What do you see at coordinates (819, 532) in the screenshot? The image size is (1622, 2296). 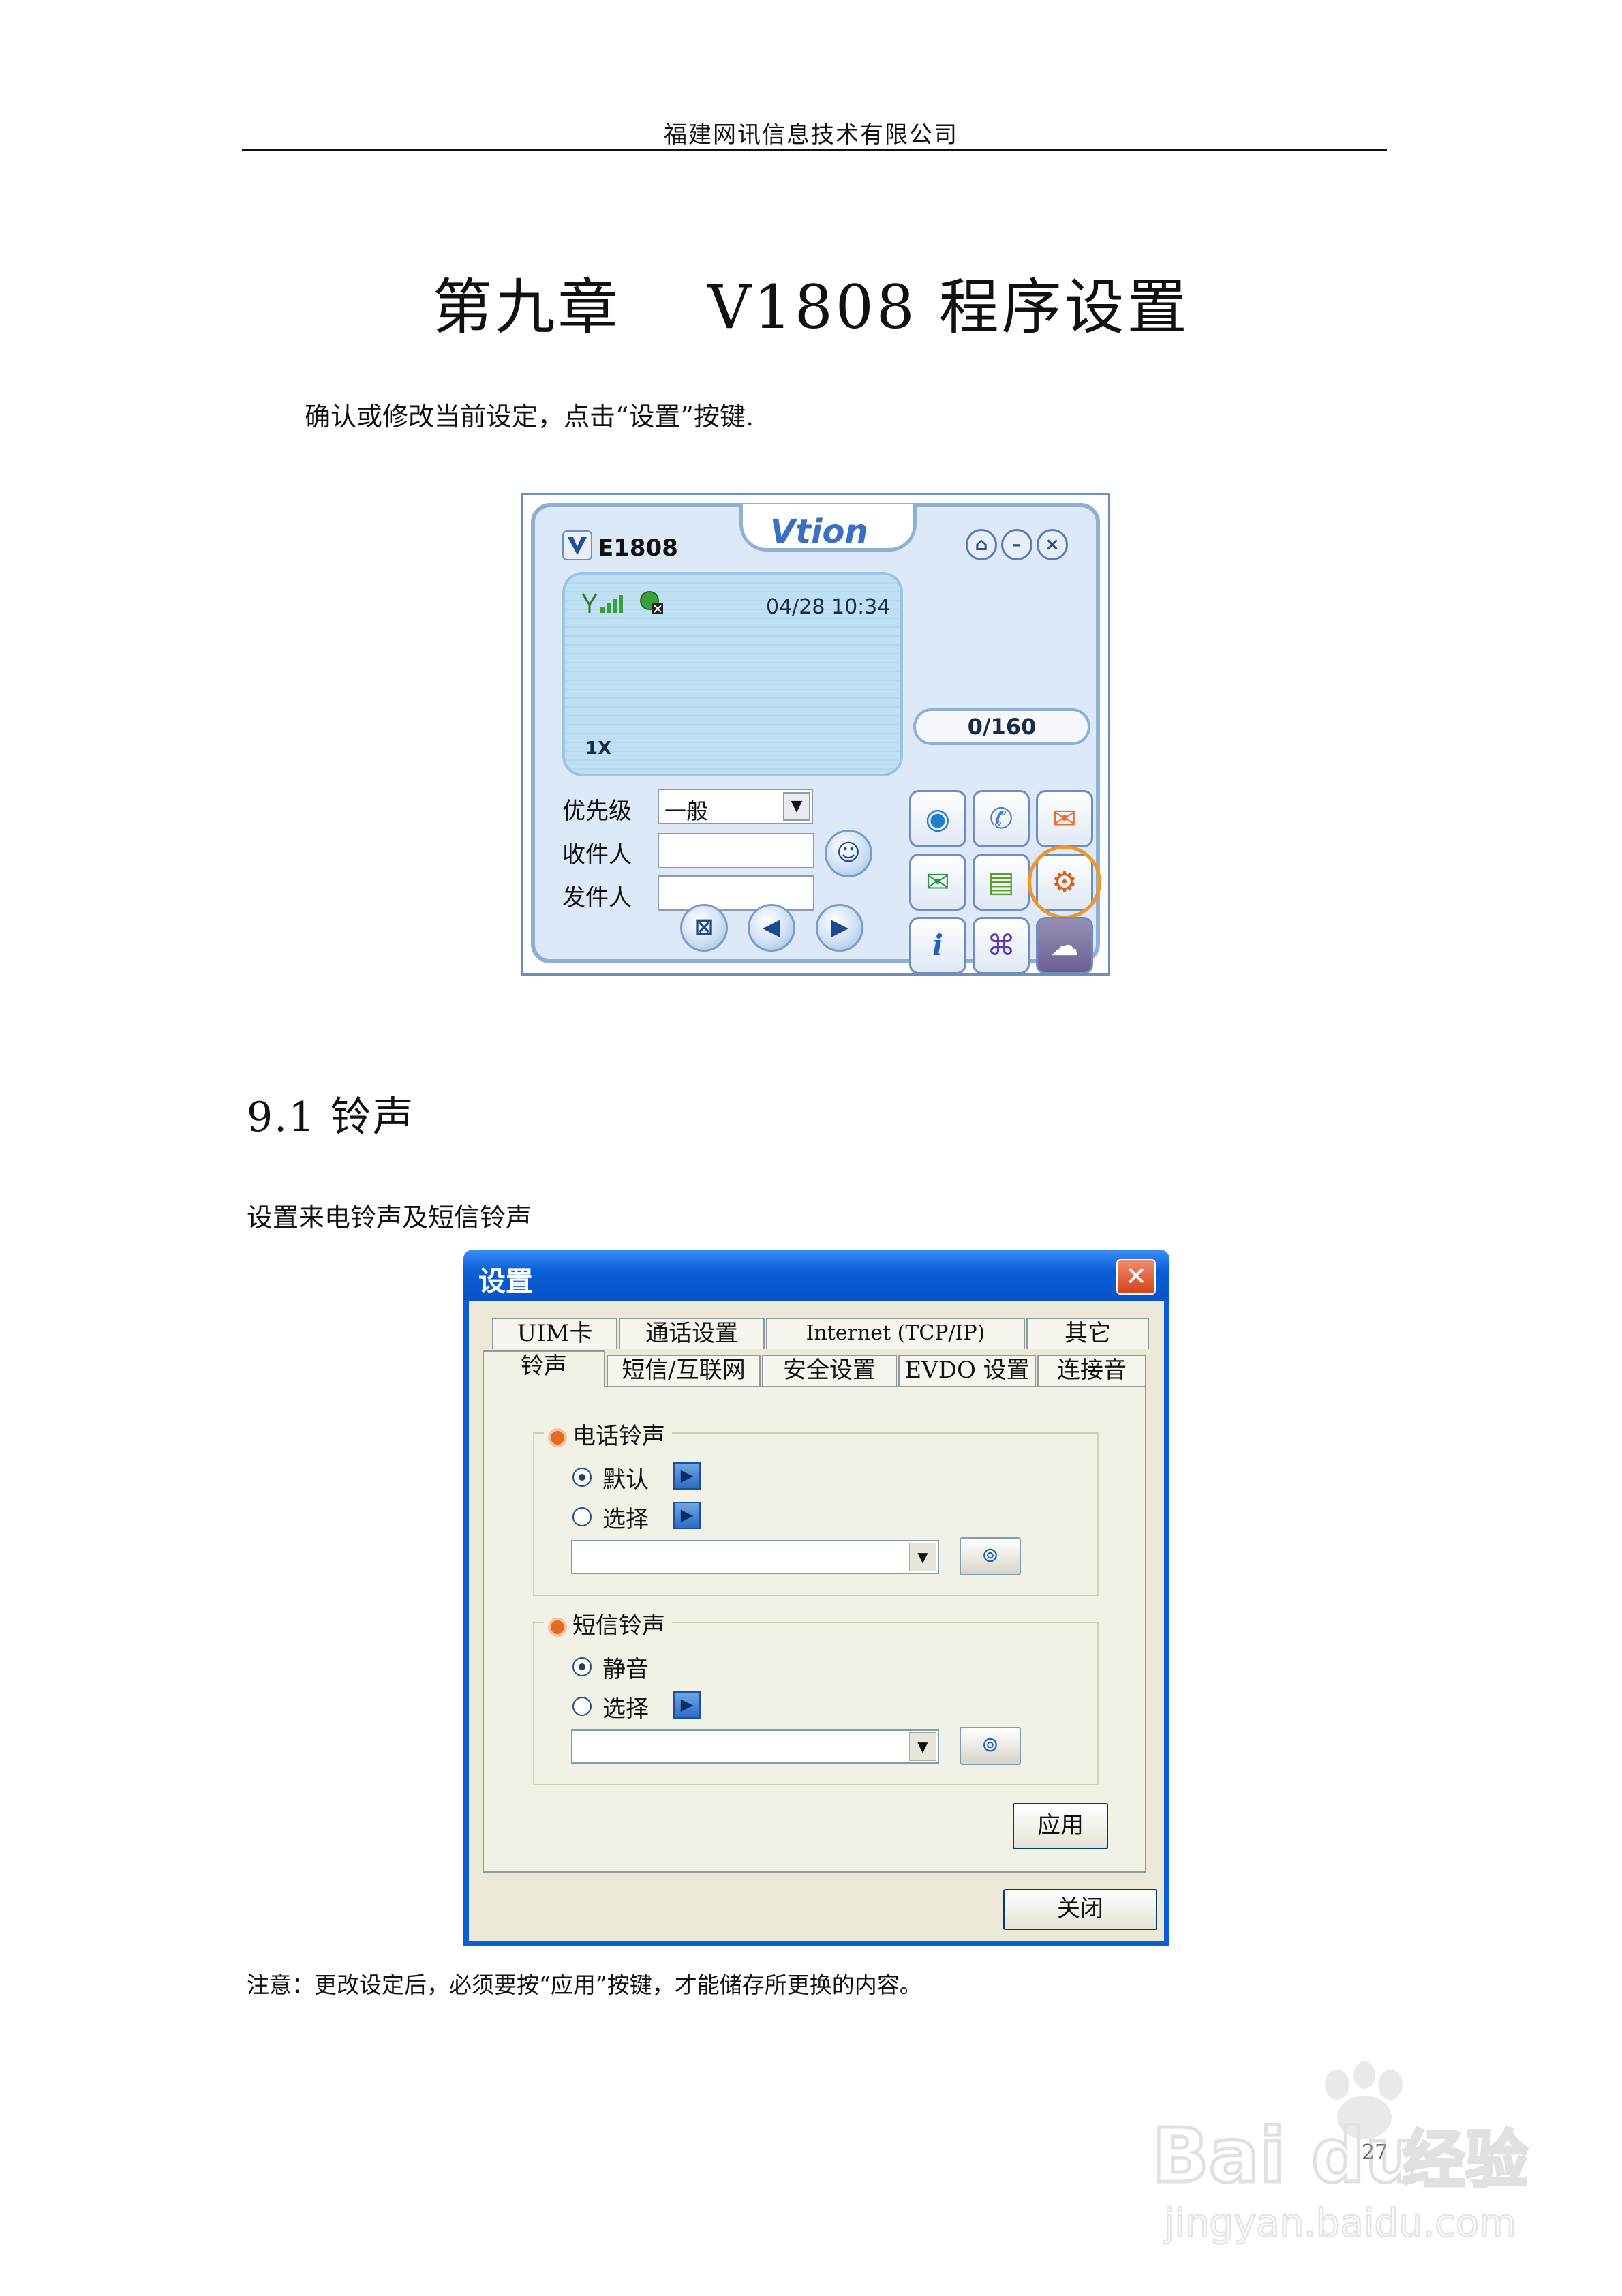 I see `vtion-logo: Vtion` at bounding box center [819, 532].